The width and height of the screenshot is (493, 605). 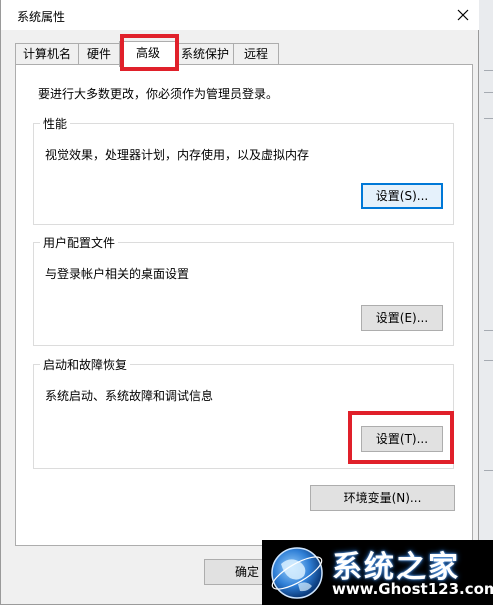 I want to click on highlight-box-advanced-tab, so click(x=149, y=52).